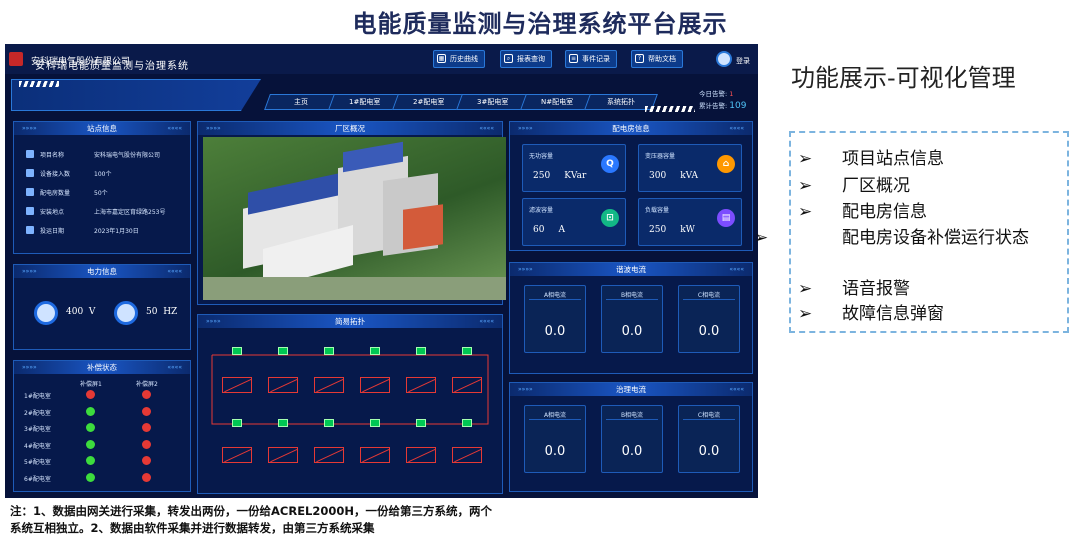 This screenshot has width=1080, height=544. Describe the element at coordinates (441, 58) in the screenshot. I see `chart-icon: ▦` at that location.